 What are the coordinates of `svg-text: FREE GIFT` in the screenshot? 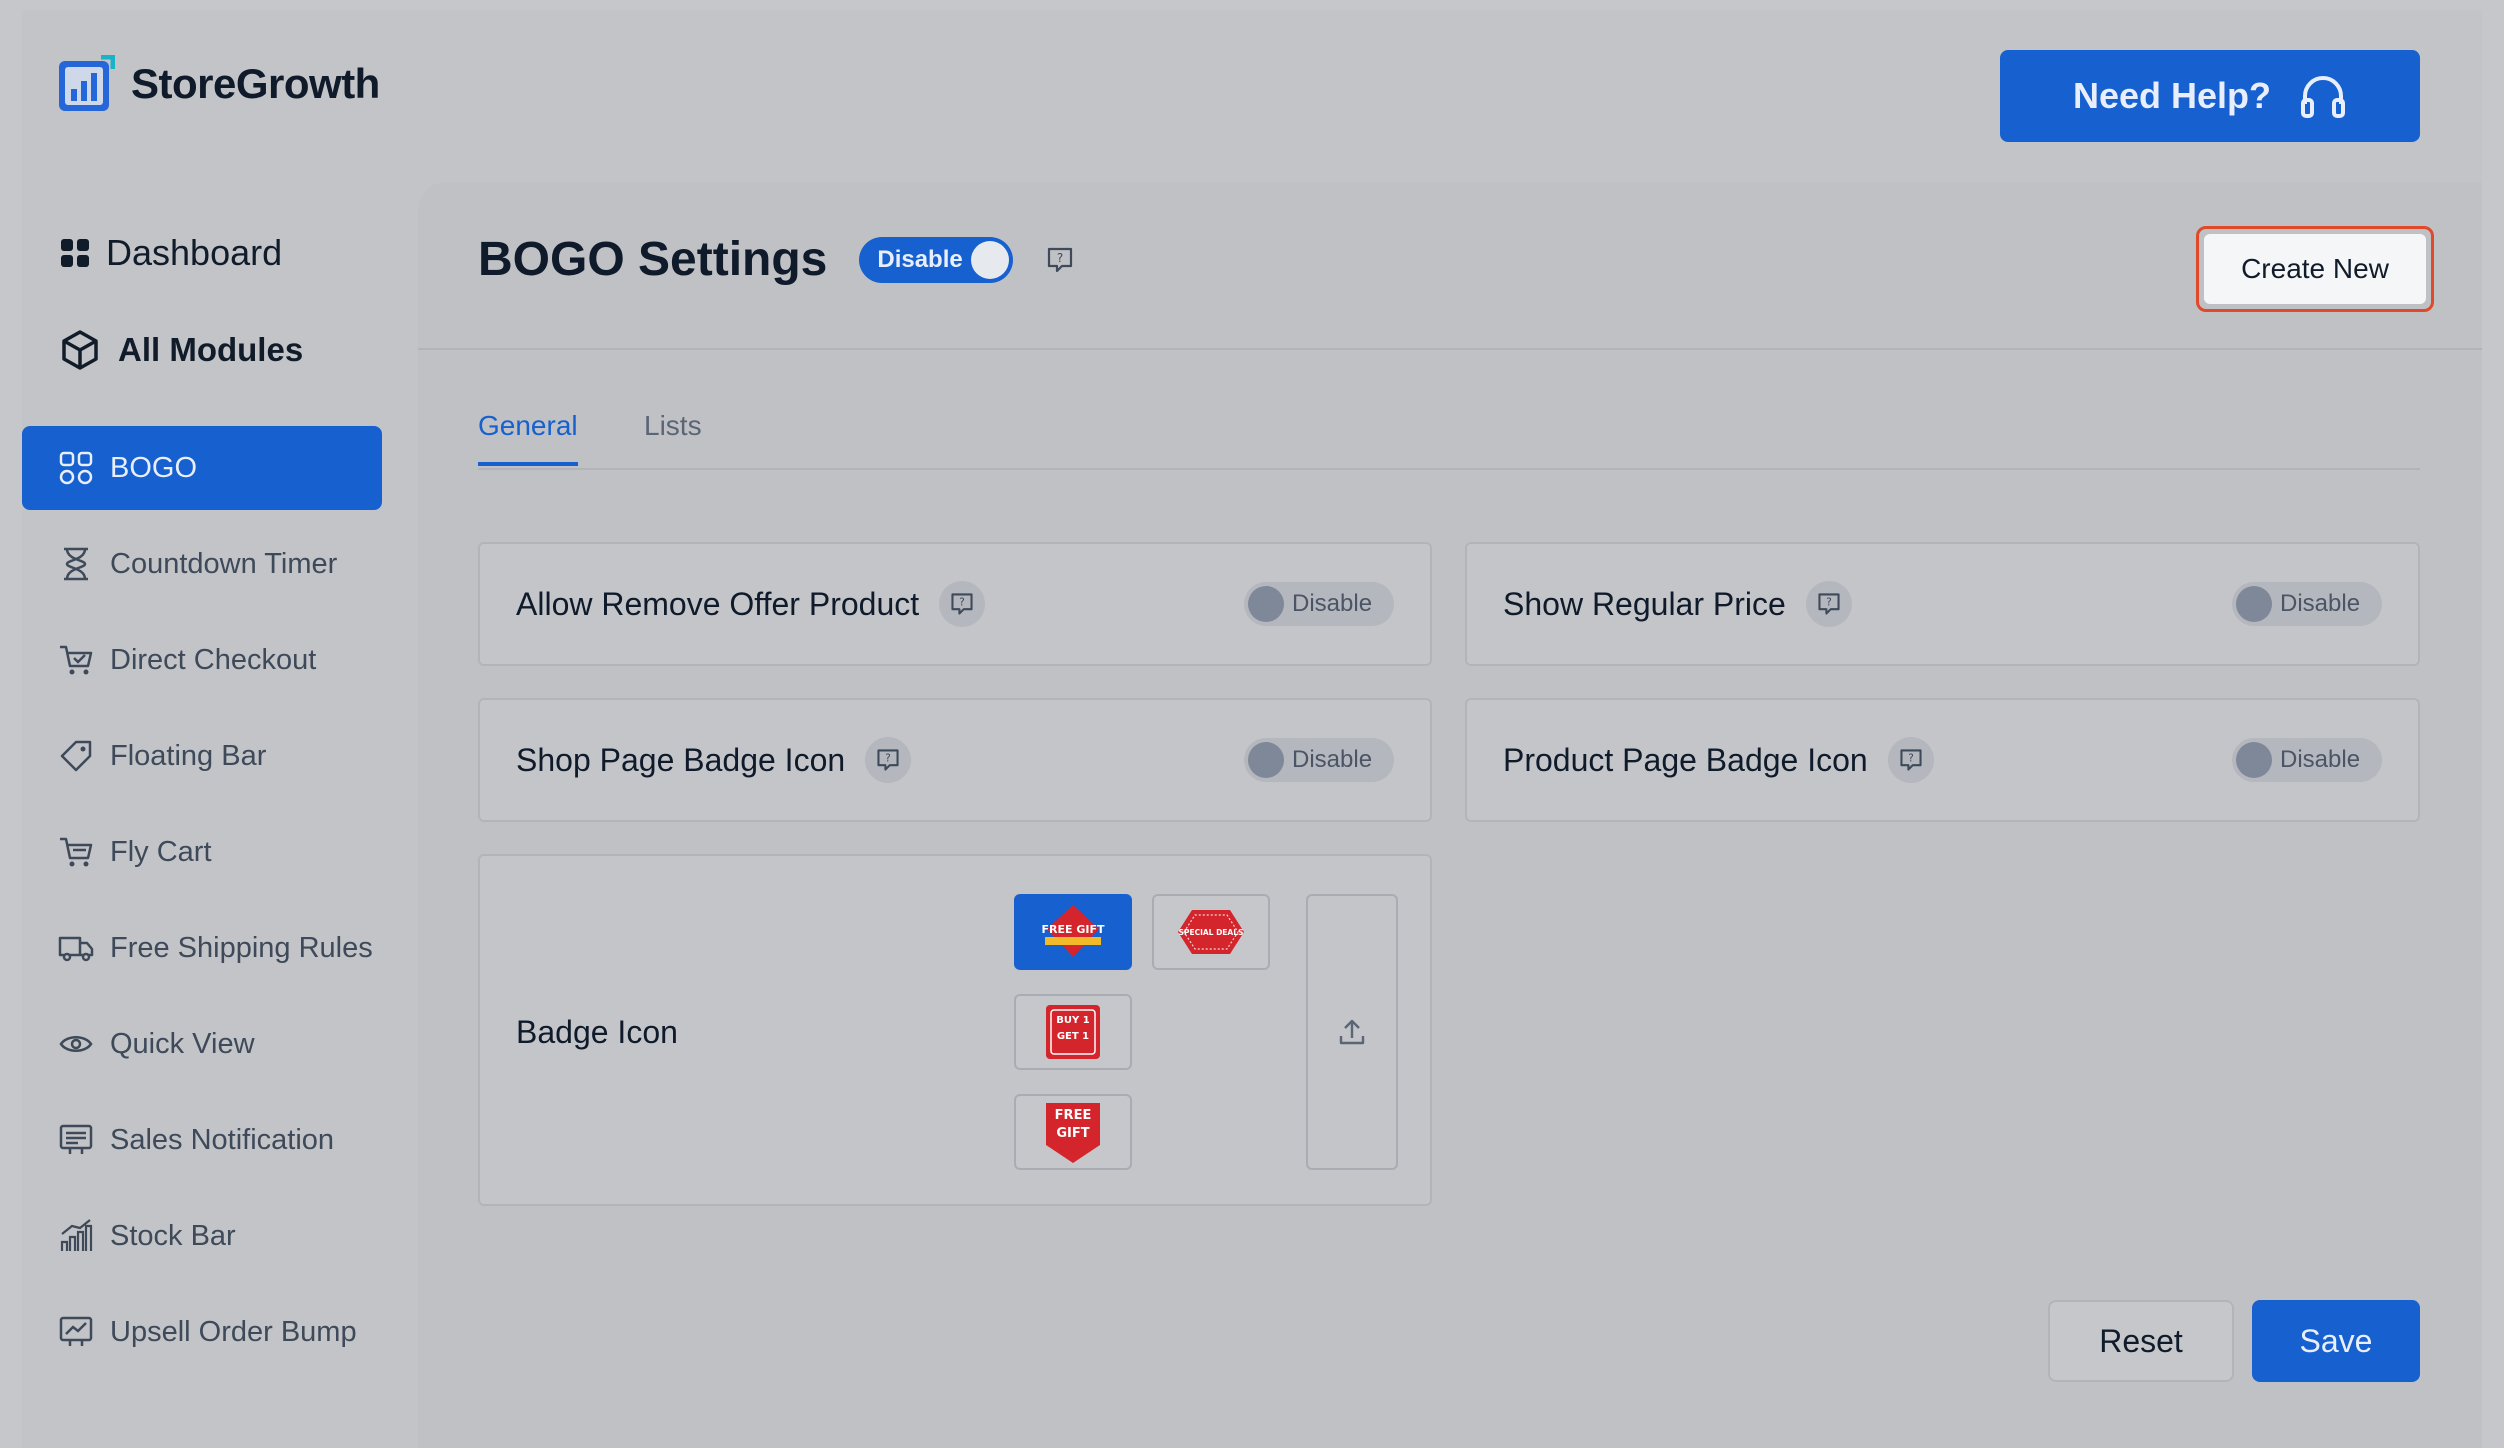 It's located at (1073, 929).